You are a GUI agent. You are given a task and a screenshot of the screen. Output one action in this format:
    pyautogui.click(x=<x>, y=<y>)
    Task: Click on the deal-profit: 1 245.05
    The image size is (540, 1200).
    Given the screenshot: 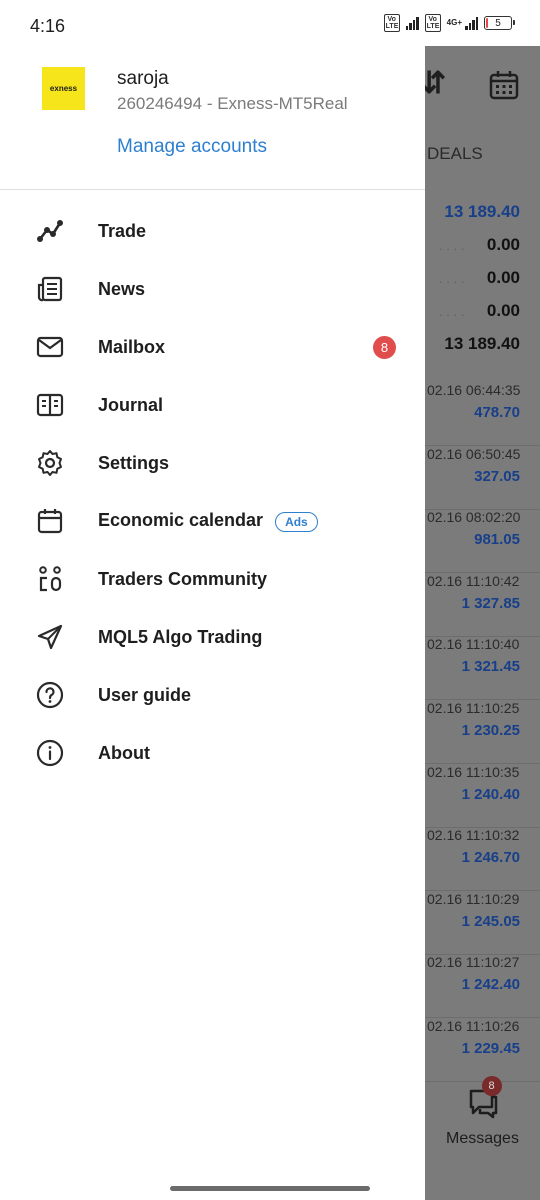 What is the action you would take?
    pyautogui.click(x=490, y=921)
    